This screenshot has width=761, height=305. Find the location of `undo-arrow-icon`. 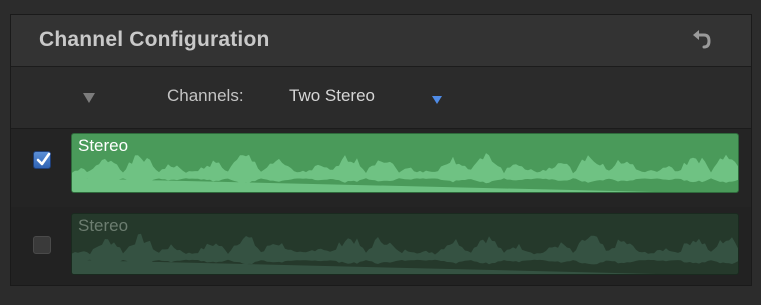

undo-arrow-icon is located at coordinates (702, 39).